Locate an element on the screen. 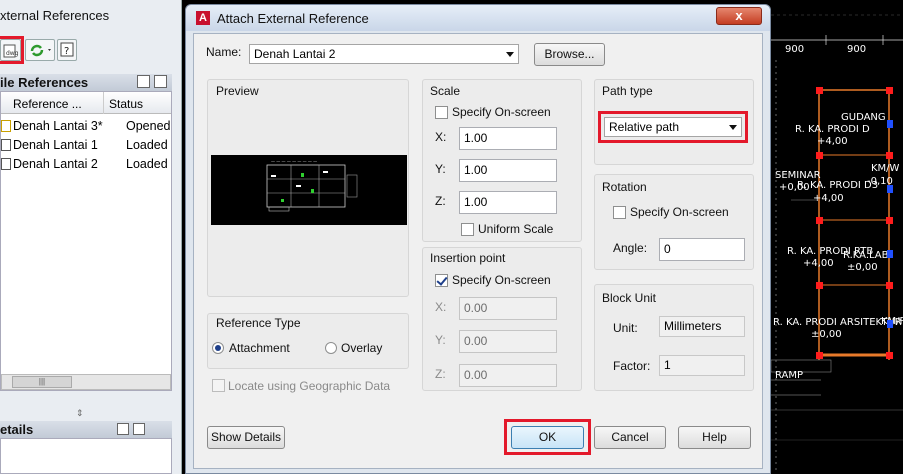  refresh-button is located at coordinates (40, 50).